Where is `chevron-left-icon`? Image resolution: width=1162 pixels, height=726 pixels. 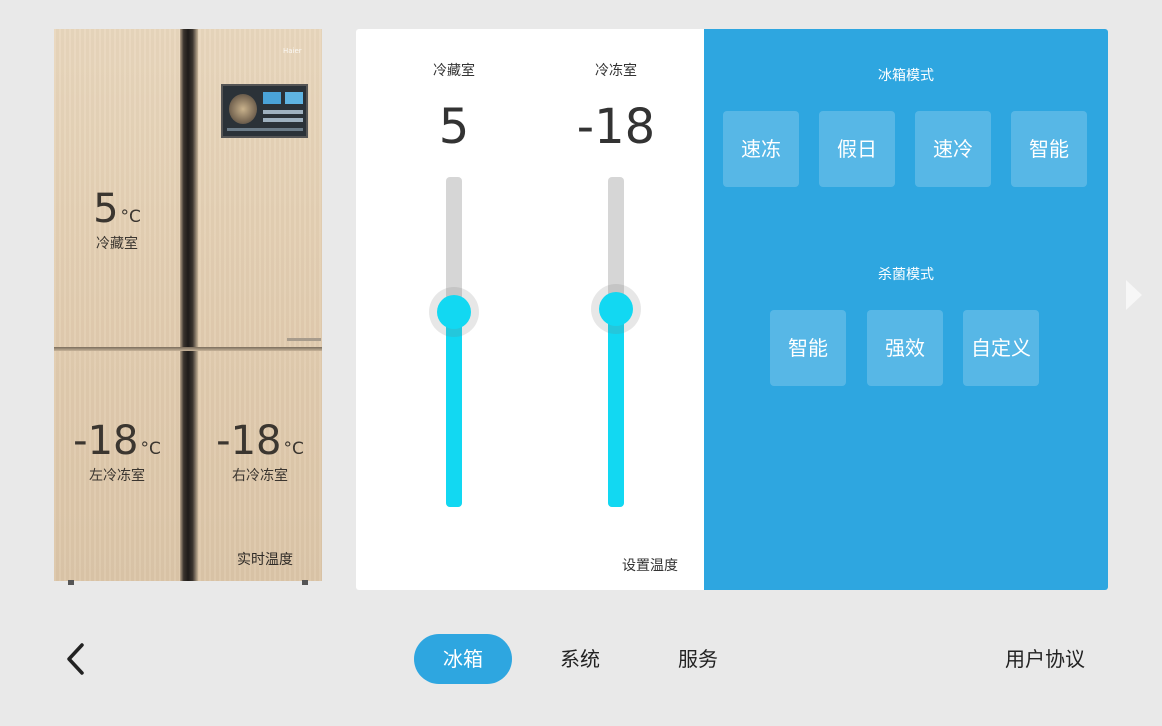 chevron-left-icon is located at coordinates (77, 659).